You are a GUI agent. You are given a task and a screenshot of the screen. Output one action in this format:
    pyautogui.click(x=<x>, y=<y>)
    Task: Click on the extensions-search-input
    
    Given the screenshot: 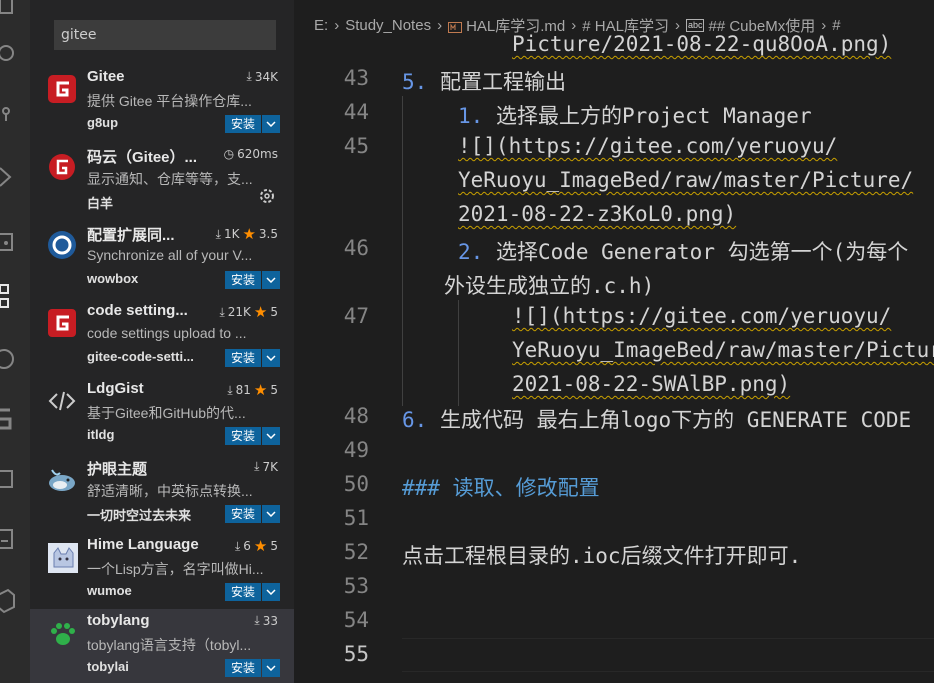 What is the action you would take?
    pyautogui.click(x=165, y=35)
    